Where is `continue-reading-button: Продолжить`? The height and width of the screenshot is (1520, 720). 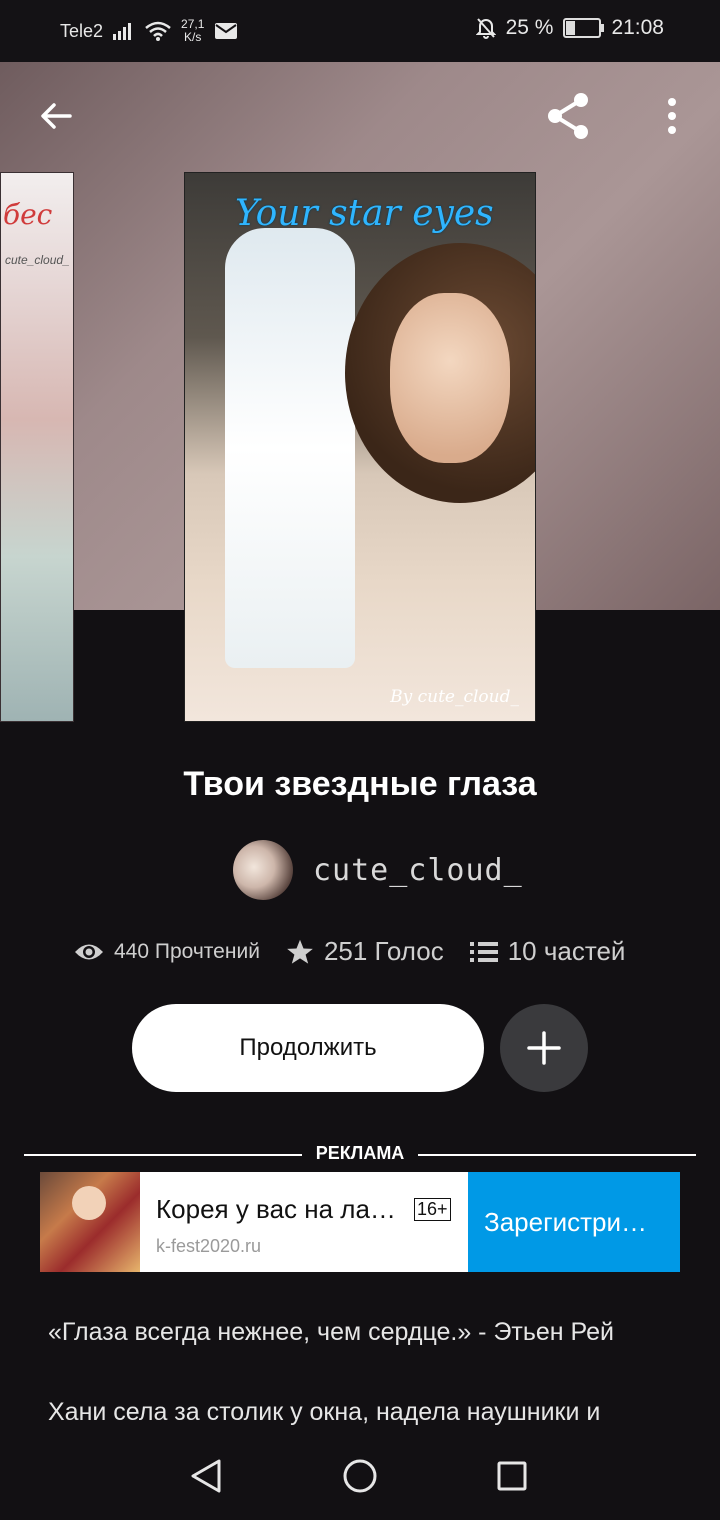 continue-reading-button: Продолжить is located at coordinates (308, 1048).